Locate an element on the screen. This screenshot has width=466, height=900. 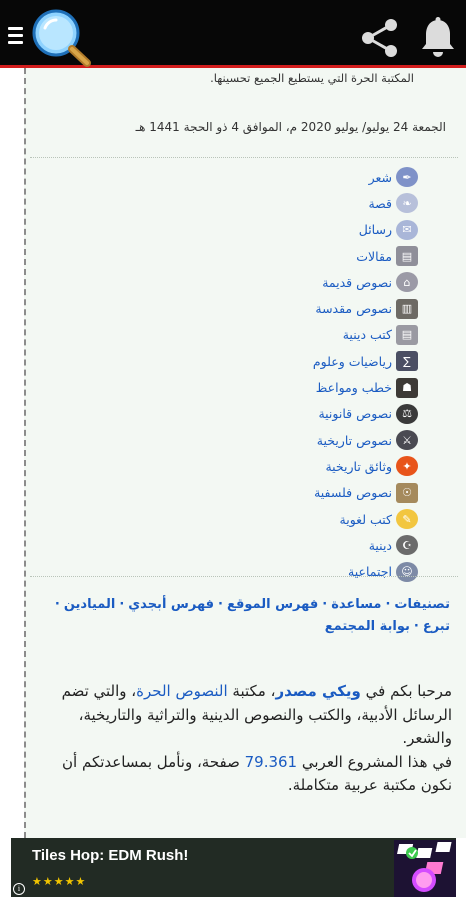
welcome-text-part: في هذا المشروع العربي is located at coordinates (374, 761).